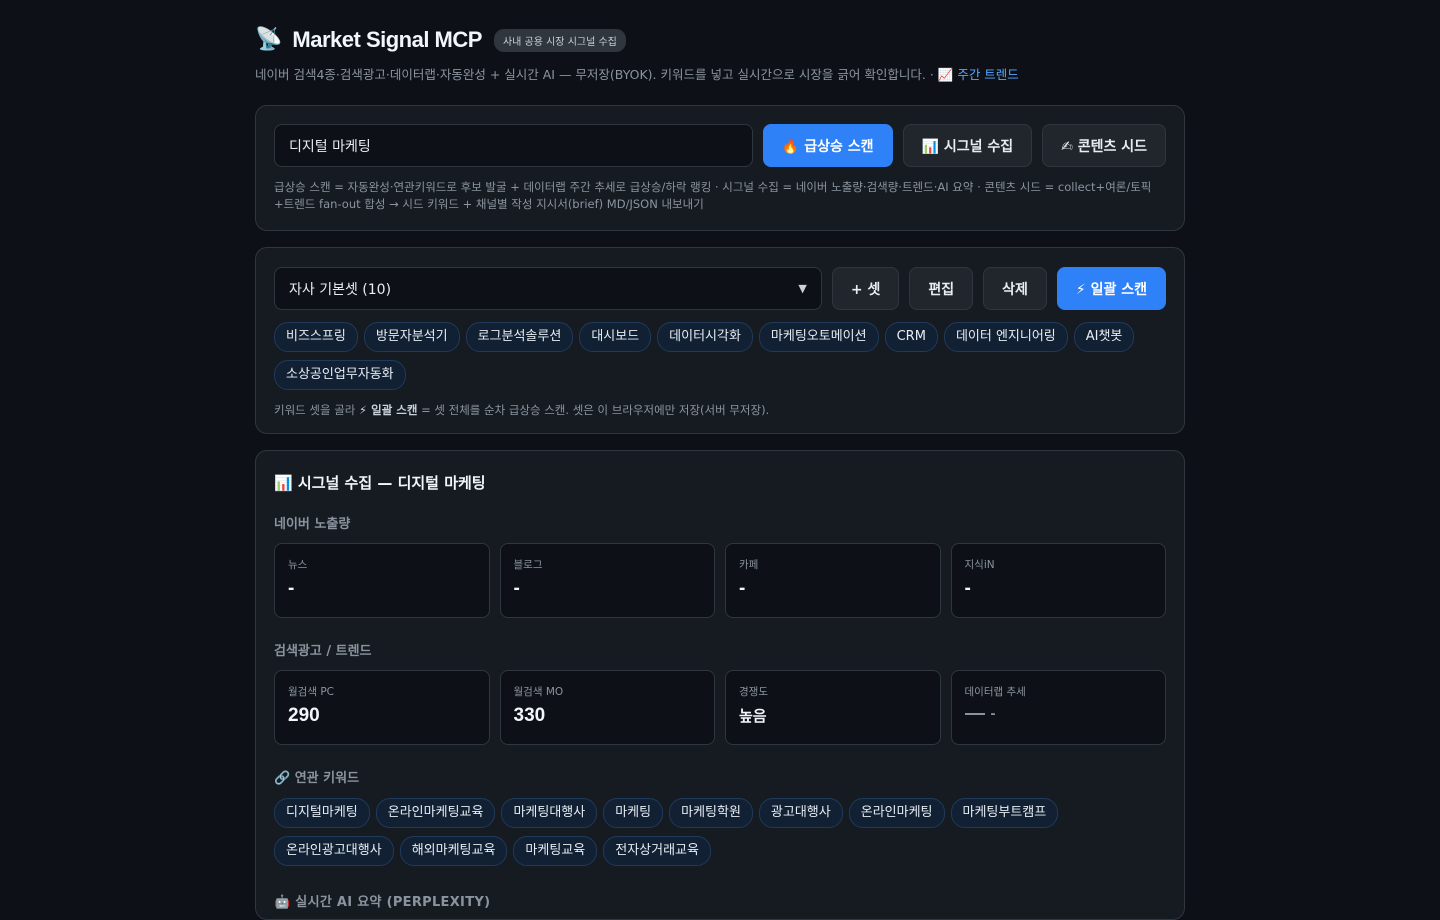 Image resolution: width=1440 pixels, height=920 pixels. What do you see at coordinates (311, 692) in the screenshot?
I see `stat-label: 월검색 PC` at bounding box center [311, 692].